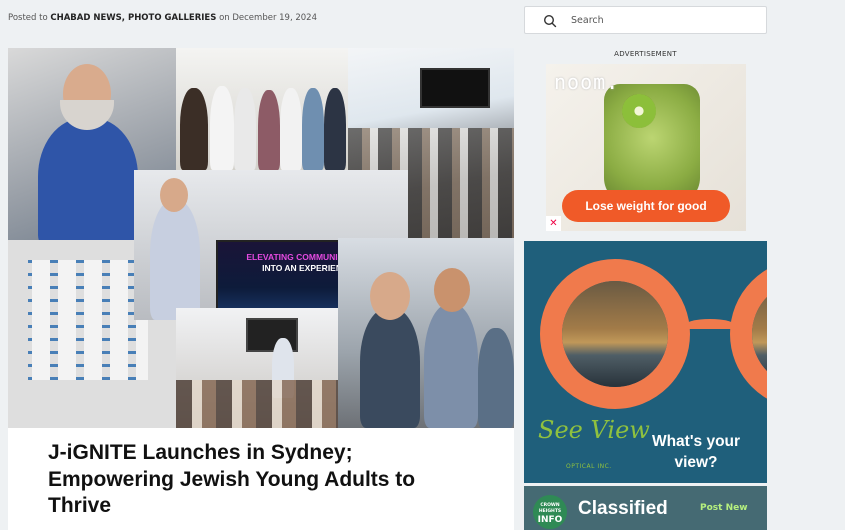 This screenshot has height=530, width=845. Describe the element at coordinates (550, 21) in the screenshot. I see `search-icon` at that location.